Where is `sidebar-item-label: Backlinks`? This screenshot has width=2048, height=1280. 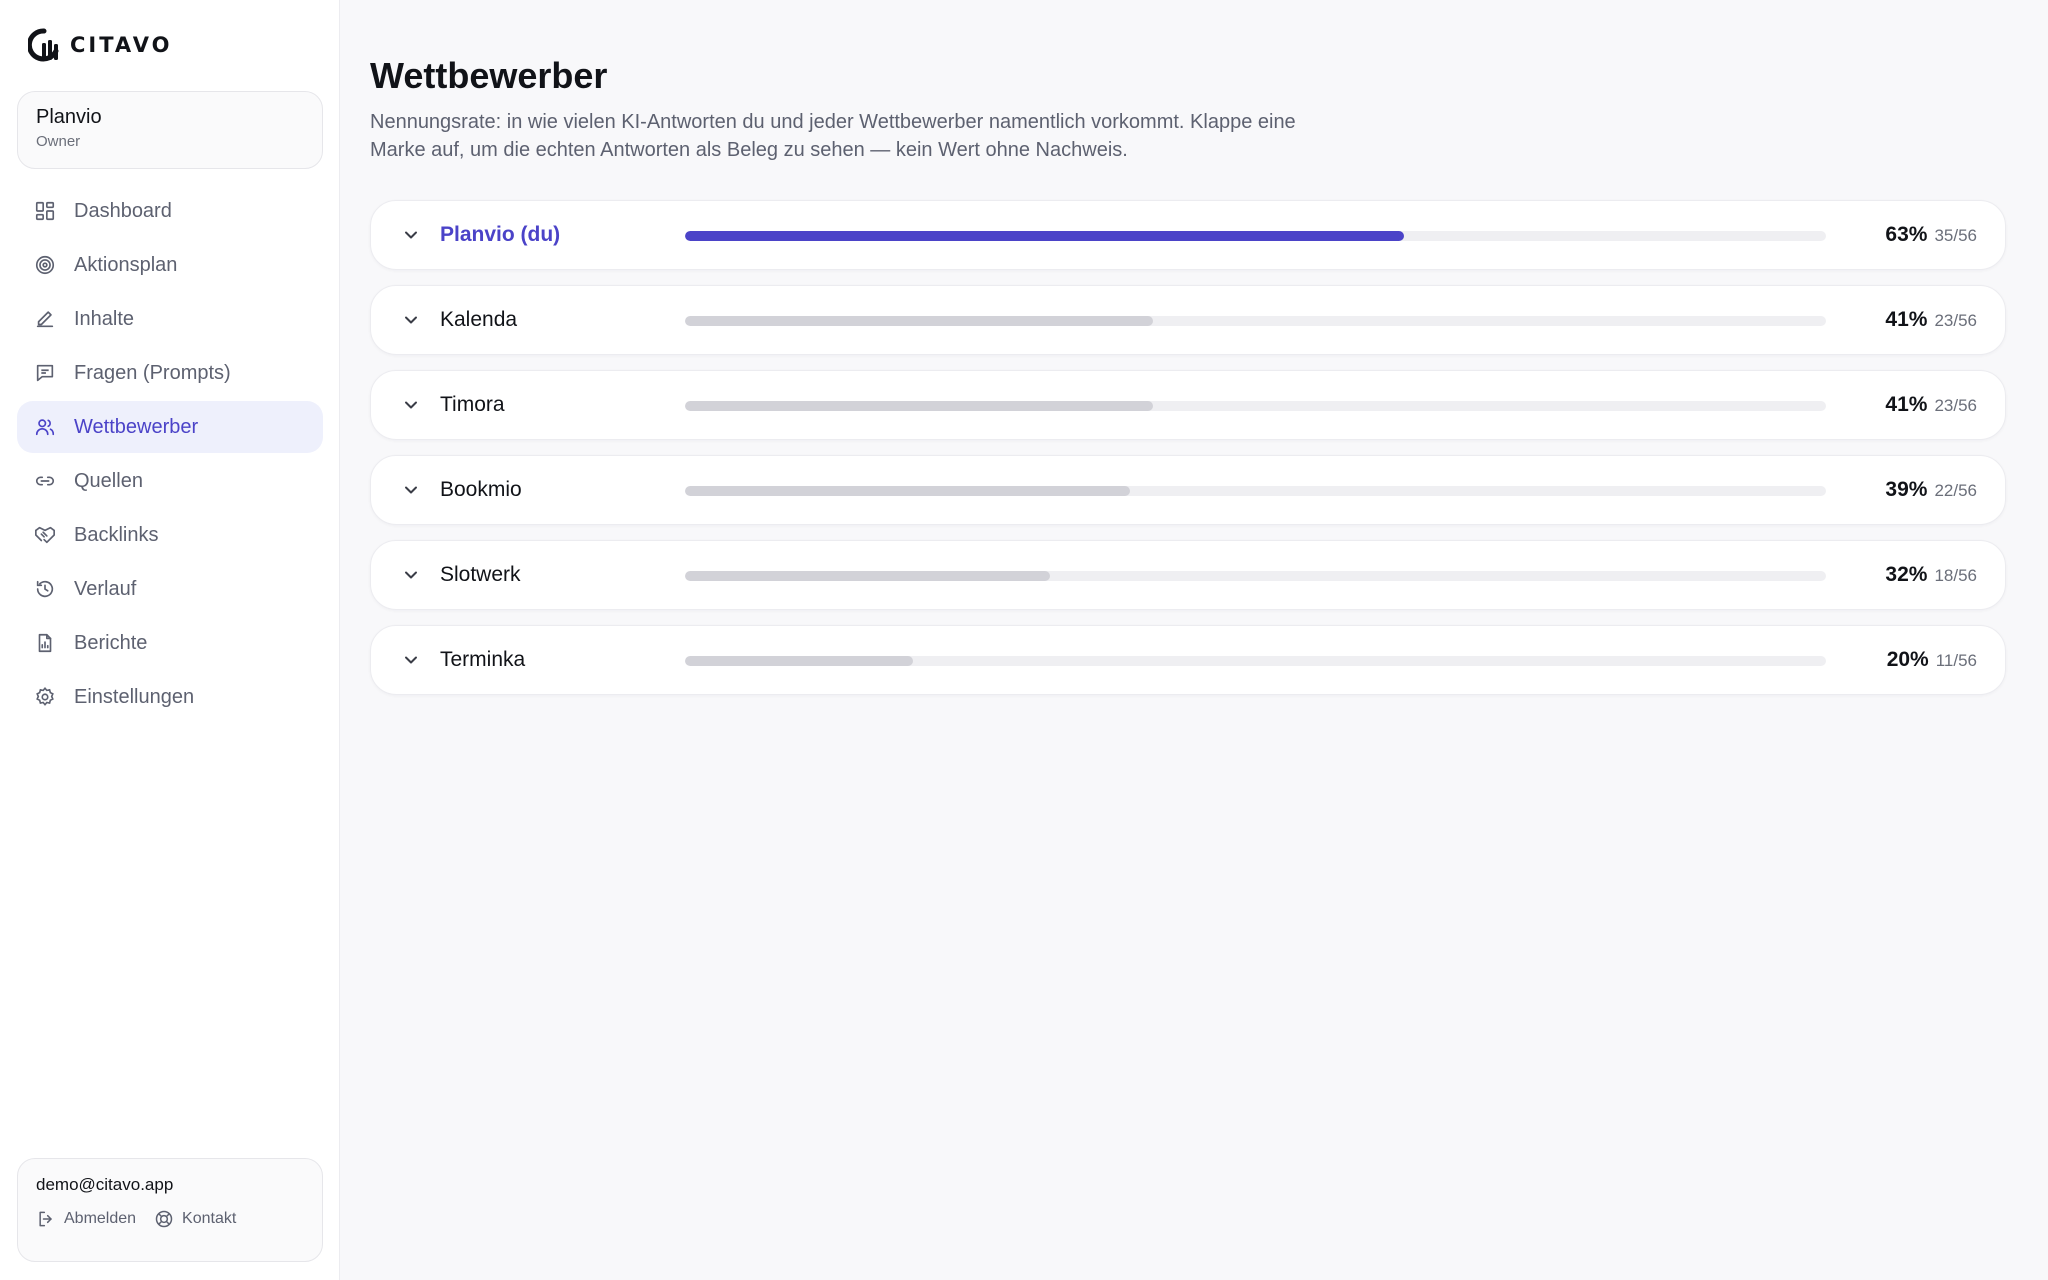
sidebar-item-label: Backlinks is located at coordinates (116, 534).